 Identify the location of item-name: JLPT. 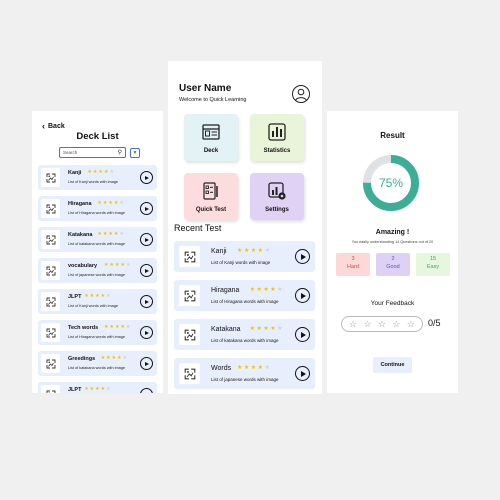
(75, 297).